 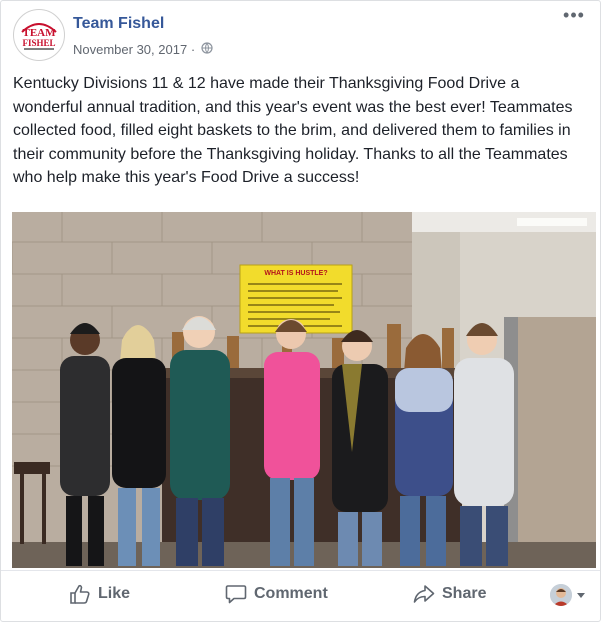 I want to click on comment-button: Comment, so click(x=276, y=594).